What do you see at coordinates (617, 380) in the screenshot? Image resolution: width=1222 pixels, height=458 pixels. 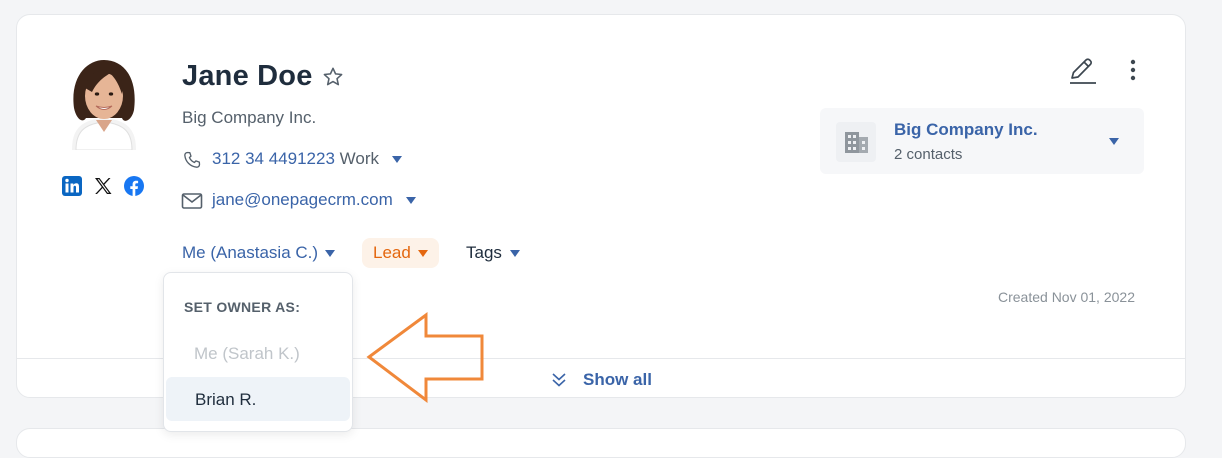 I see `show-all-label: Show all` at bounding box center [617, 380].